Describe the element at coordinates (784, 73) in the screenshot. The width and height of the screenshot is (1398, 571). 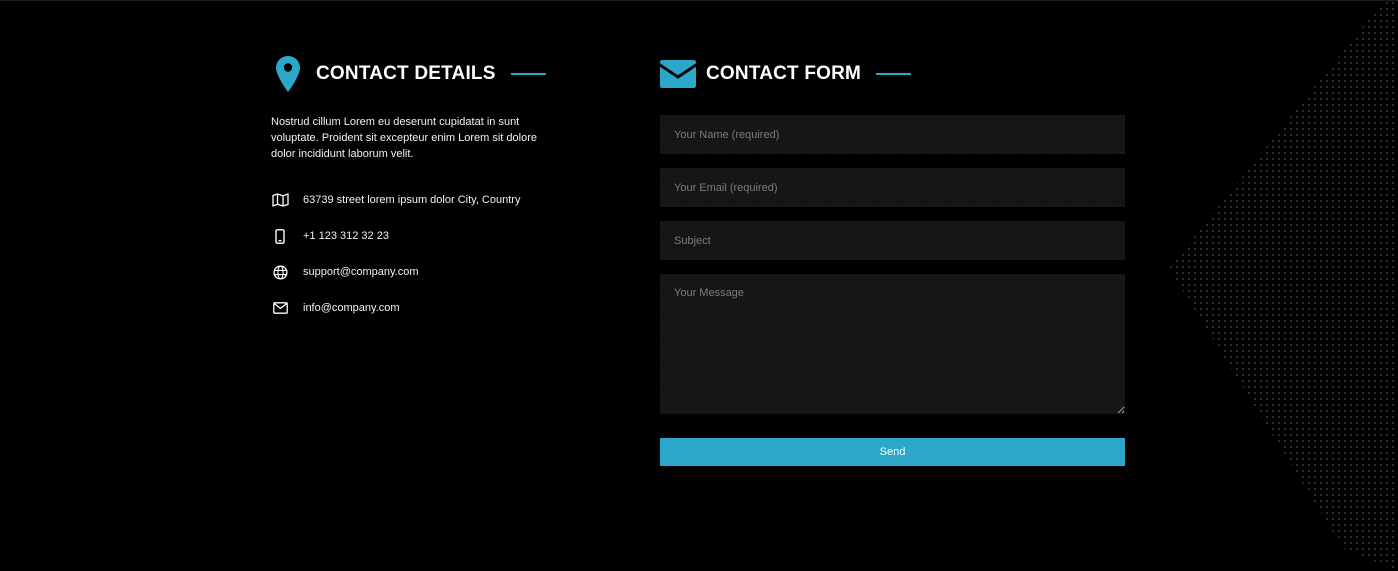
I see `contact-form-title: CONTACT FORM` at that location.